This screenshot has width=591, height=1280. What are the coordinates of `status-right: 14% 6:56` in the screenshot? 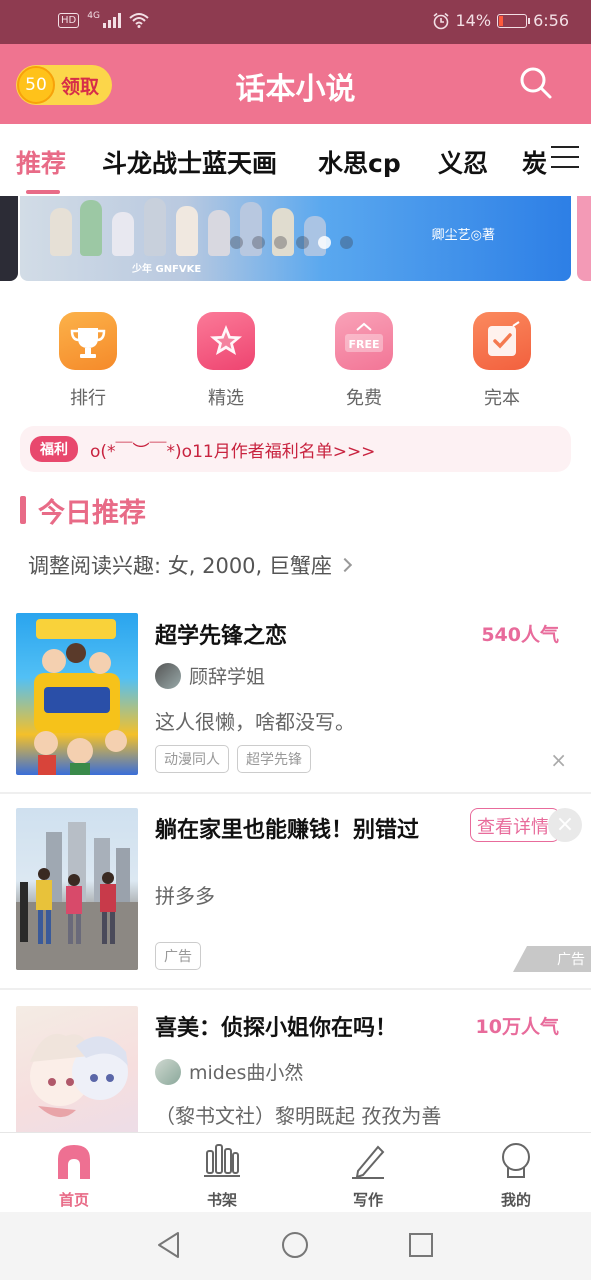 It's located at (500, 20).